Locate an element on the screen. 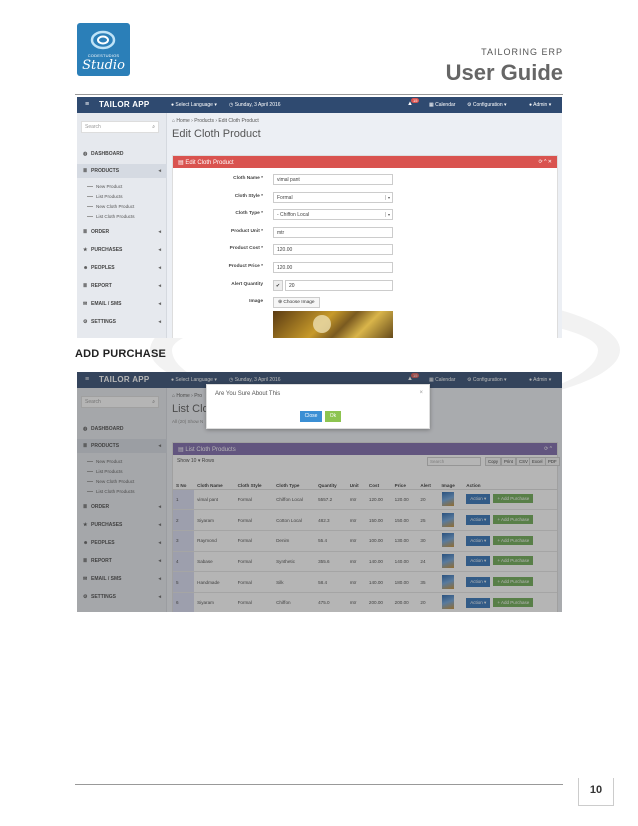  sidebar-item-report: ≣ REPORT ◂ is located at coordinates (122, 286).